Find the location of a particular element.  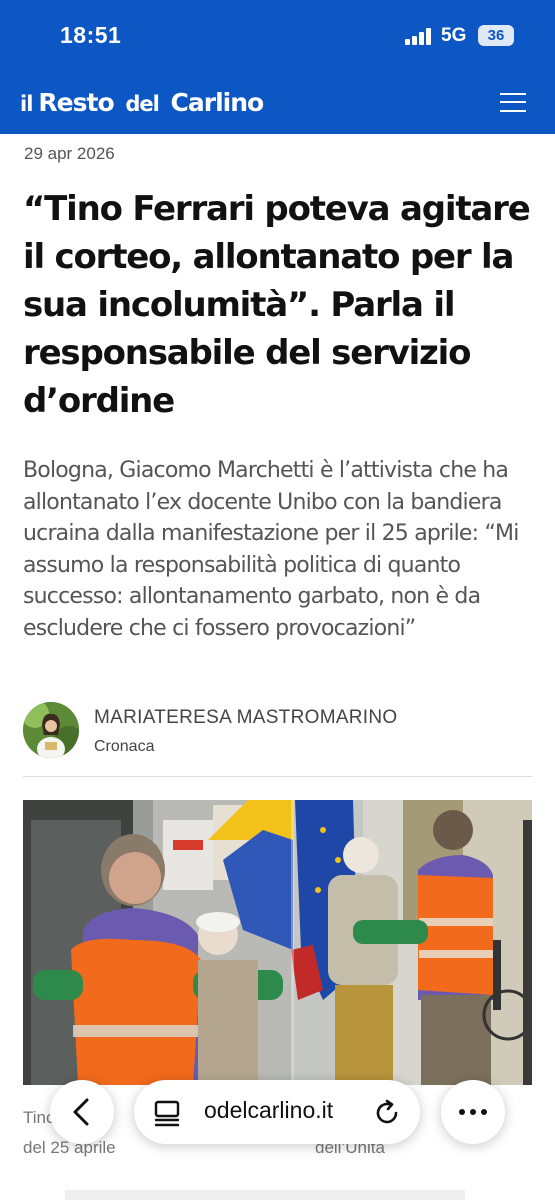

reload-icon is located at coordinates (387, 1113).